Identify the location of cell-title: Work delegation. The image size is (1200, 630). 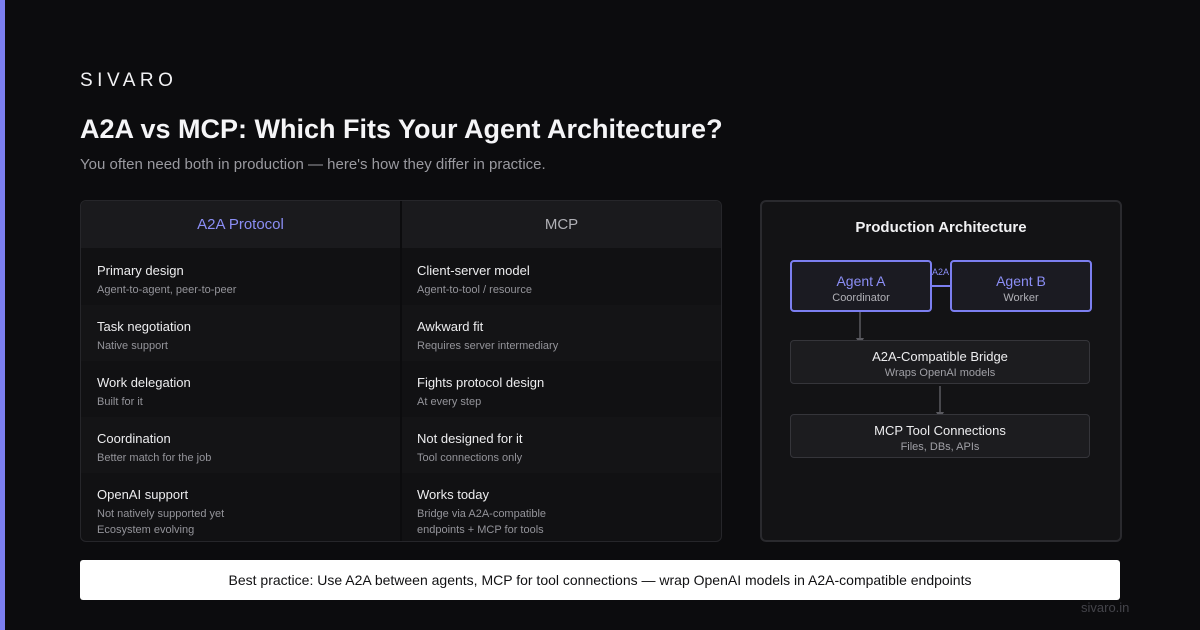
(144, 382).